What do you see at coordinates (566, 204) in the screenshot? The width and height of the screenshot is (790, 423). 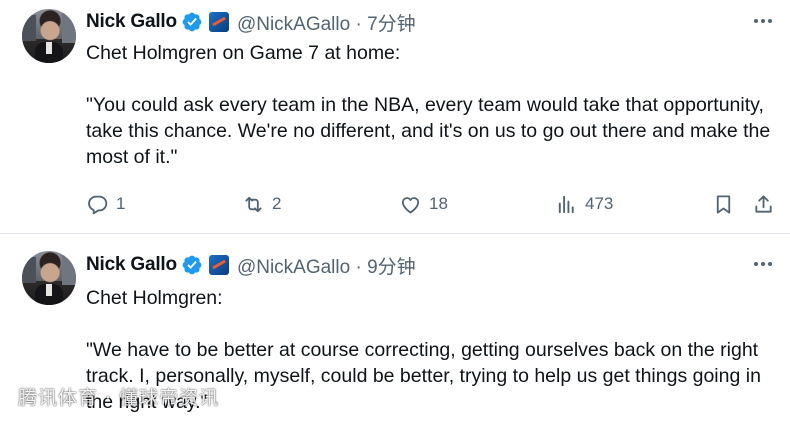 I see `analytics-icon` at bounding box center [566, 204].